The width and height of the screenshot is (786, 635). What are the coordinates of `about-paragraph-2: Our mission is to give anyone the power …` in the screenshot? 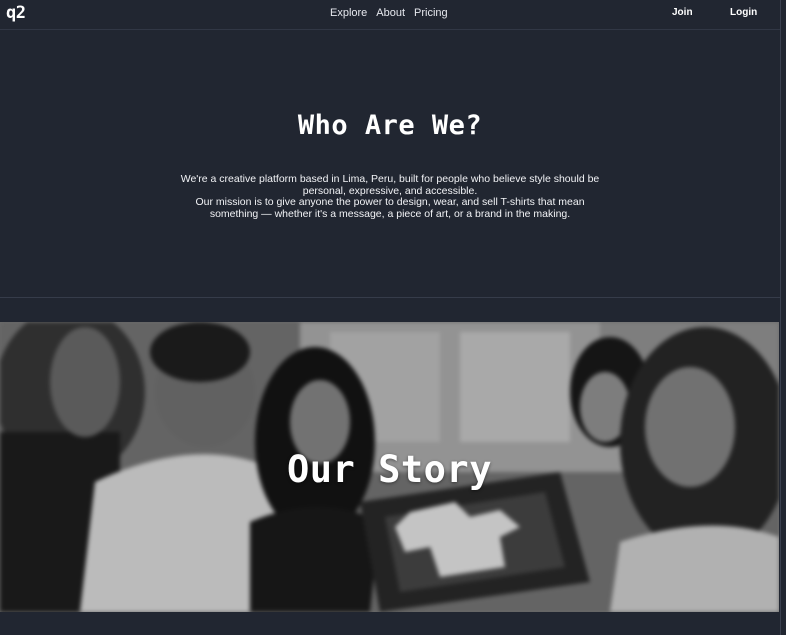 It's located at (390, 208).